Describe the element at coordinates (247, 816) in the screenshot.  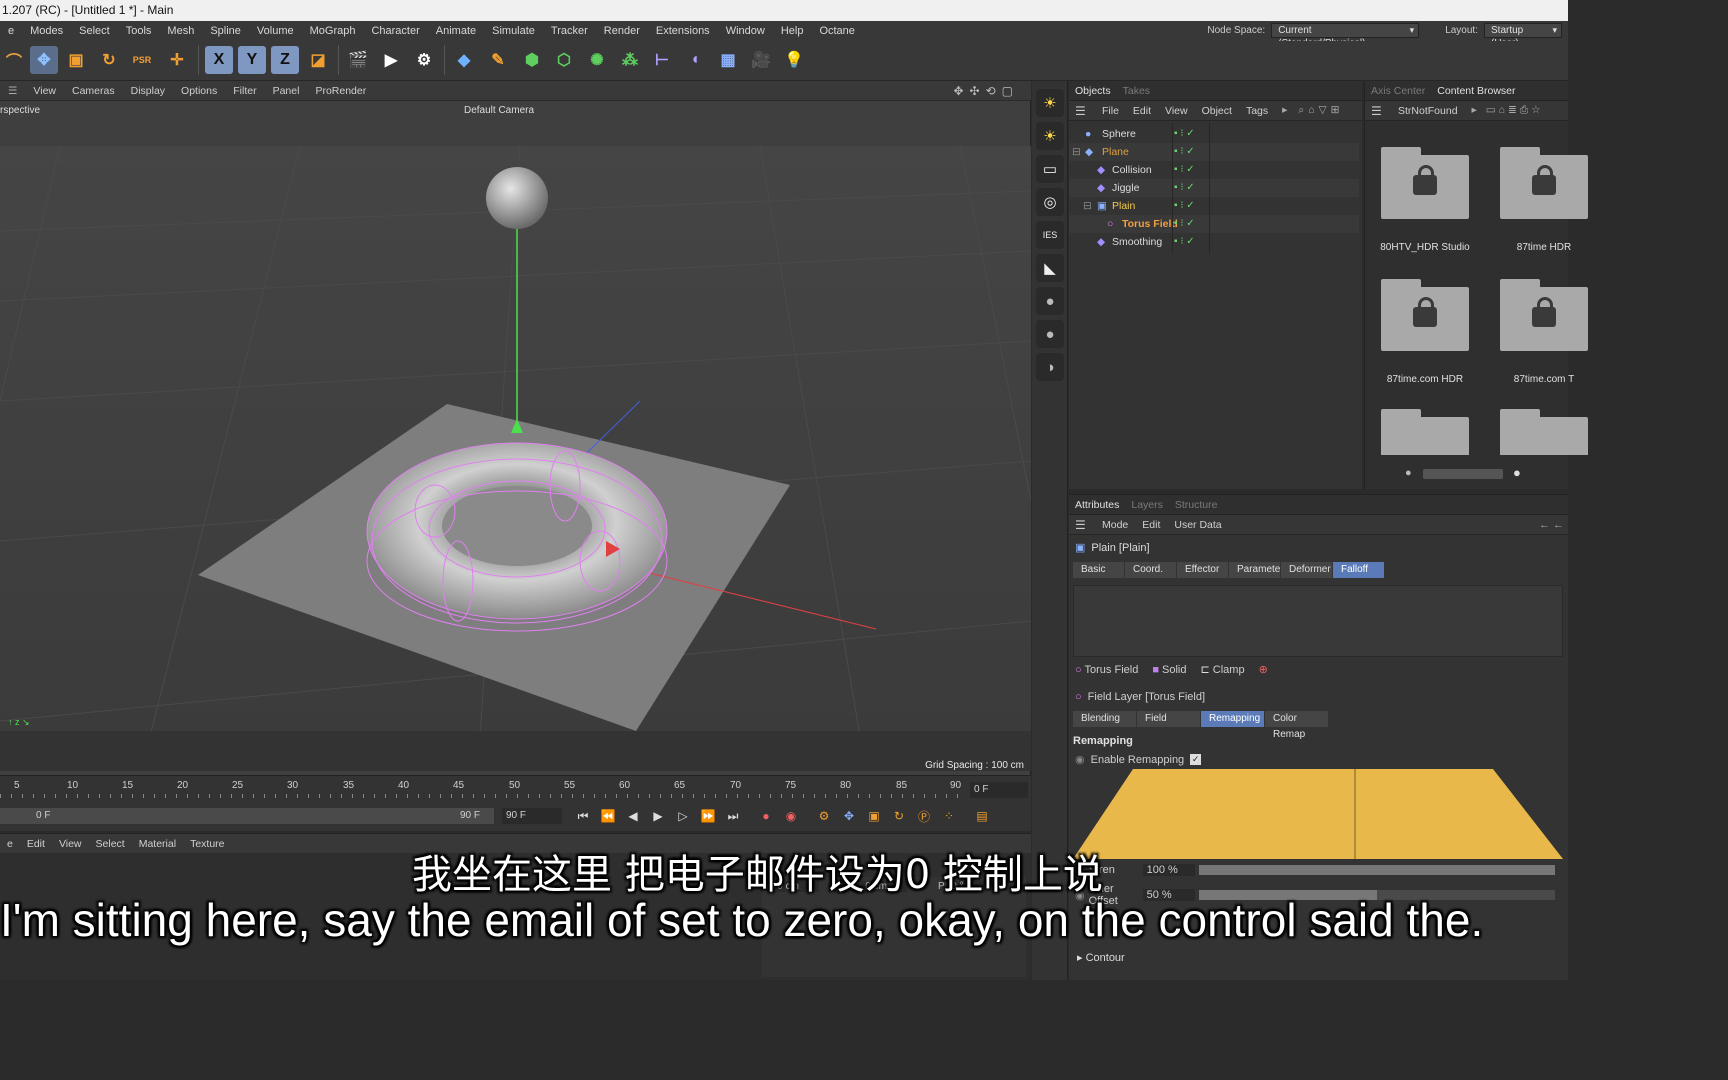
I see `frame-range-slider: 0 F 90 F` at that location.